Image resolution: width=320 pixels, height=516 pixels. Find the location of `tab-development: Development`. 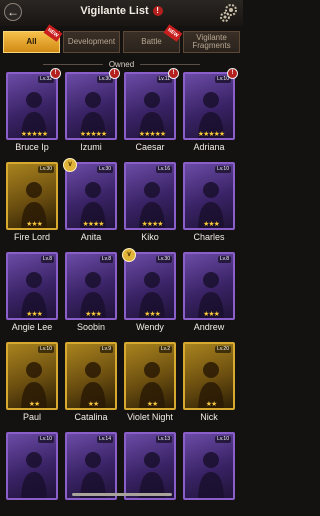

tab-development: Development is located at coordinates (91, 42).